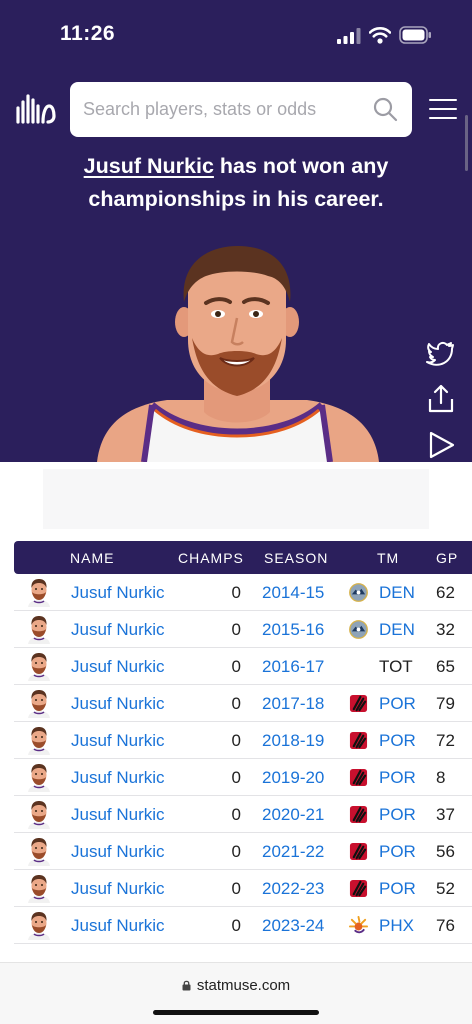 This screenshot has height=1024, width=472. Describe the element at coordinates (243, 629) in the screenshot. I see `table-row: Jusuf Nurkic 0 2015-16 DEN 32` at that location.